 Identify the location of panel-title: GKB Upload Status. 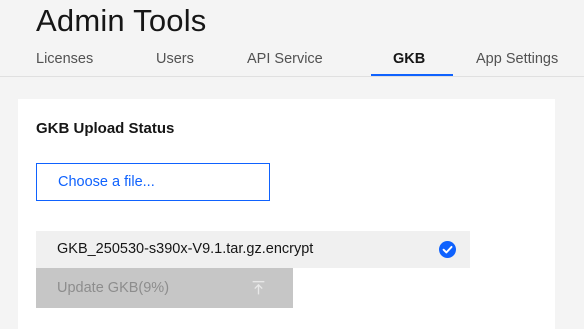
(105, 128).